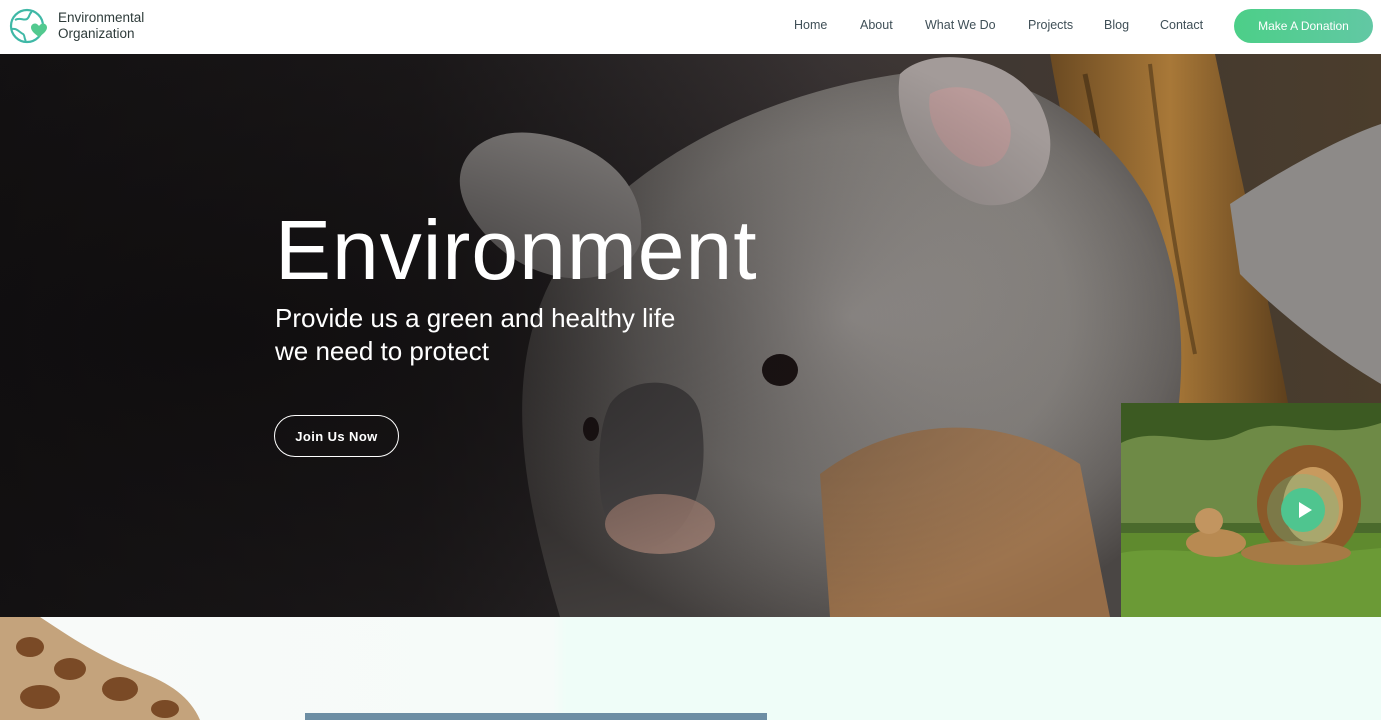 The image size is (1381, 720). What do you see at coordinates (1303, 26) in the screenshot?
I see `make-donation-button: Make A Donation` at bounding box center [1303, 26].